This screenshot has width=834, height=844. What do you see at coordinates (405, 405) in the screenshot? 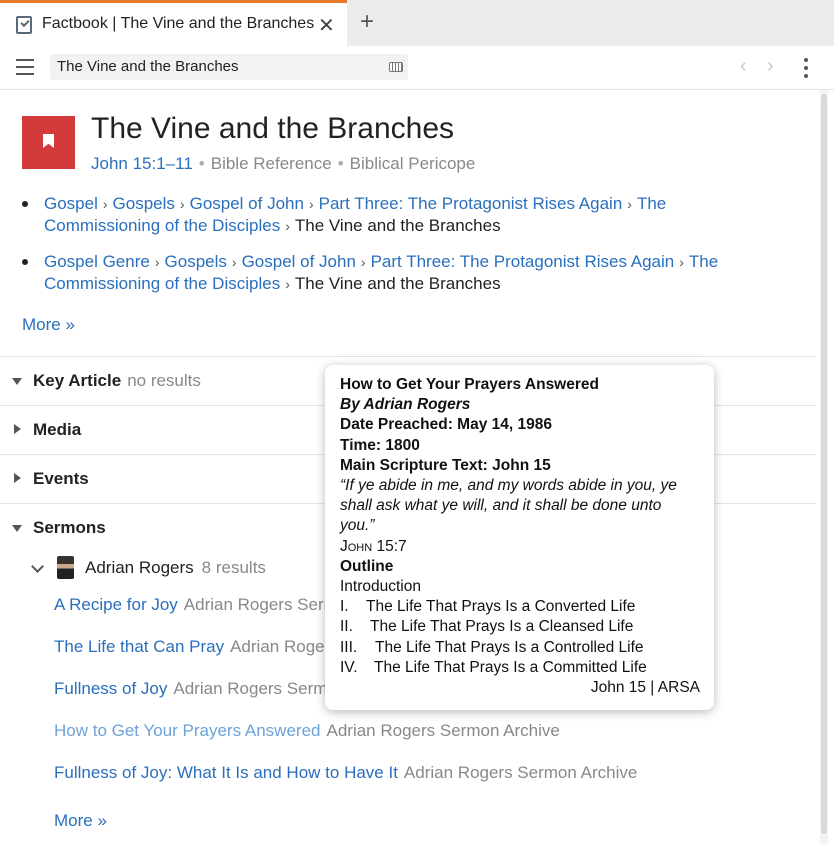
I see `popup-byline: By Adrian Rogers` at bounding box center [405, 405].